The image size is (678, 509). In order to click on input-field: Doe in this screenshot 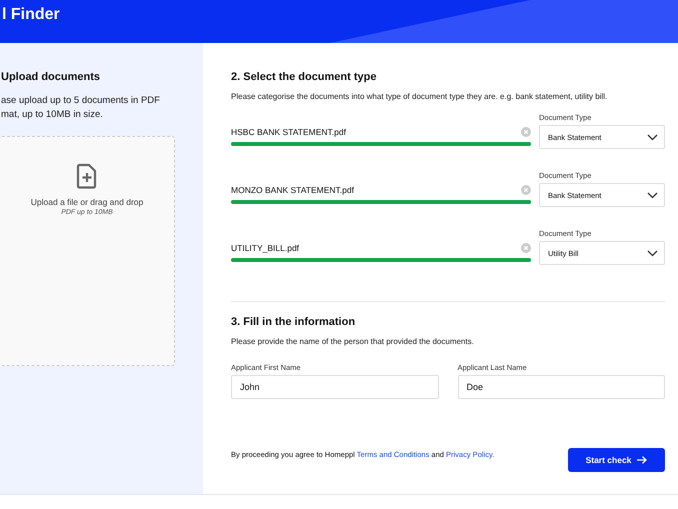, I will do `click(561, 387)`.